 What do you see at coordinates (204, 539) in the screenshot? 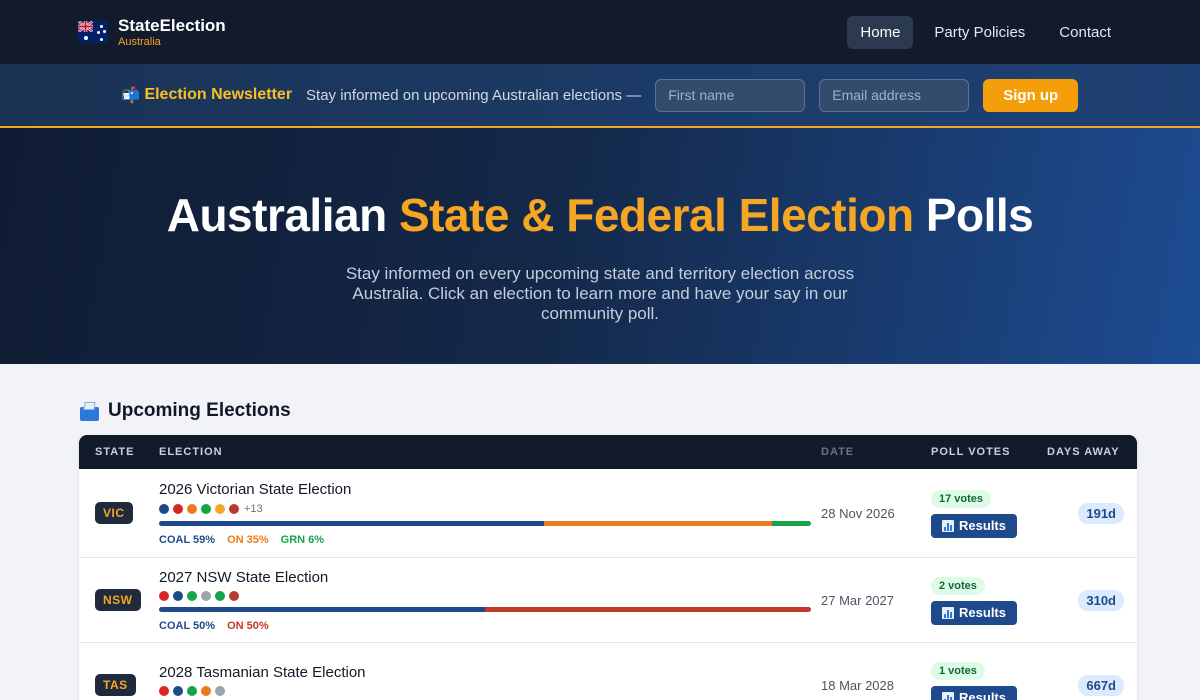
I see `share-value: 59%` at bounding box center [204, 539].